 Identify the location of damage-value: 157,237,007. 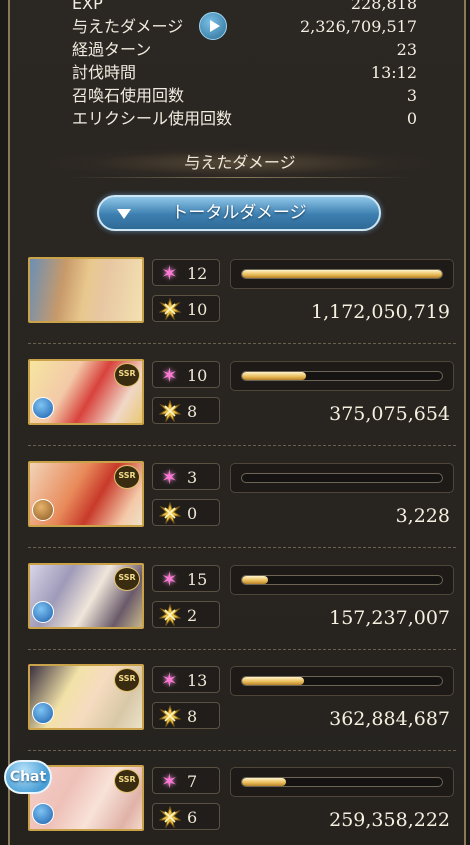
(389, 618).